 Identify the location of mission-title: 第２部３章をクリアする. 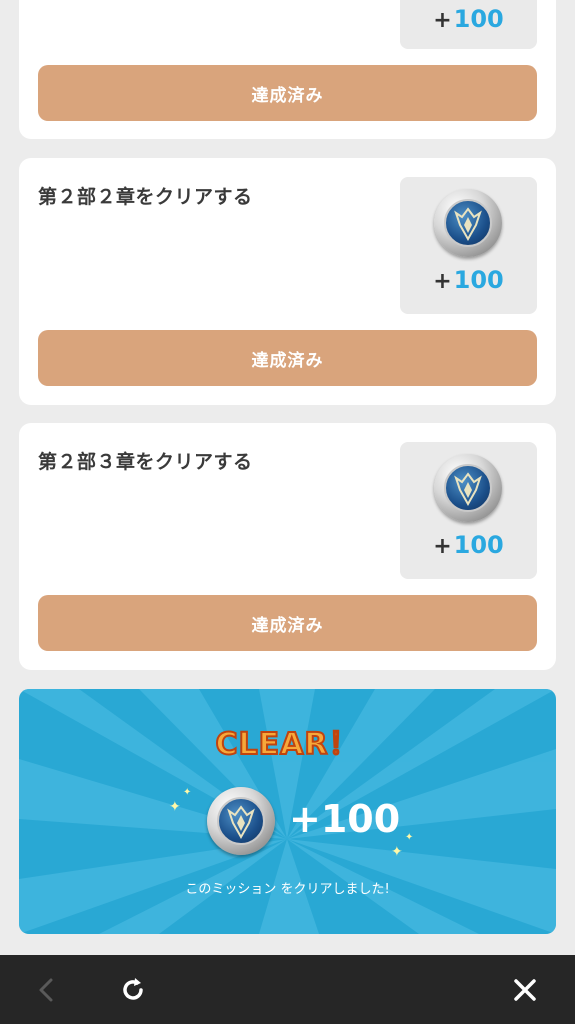
(145, 462).